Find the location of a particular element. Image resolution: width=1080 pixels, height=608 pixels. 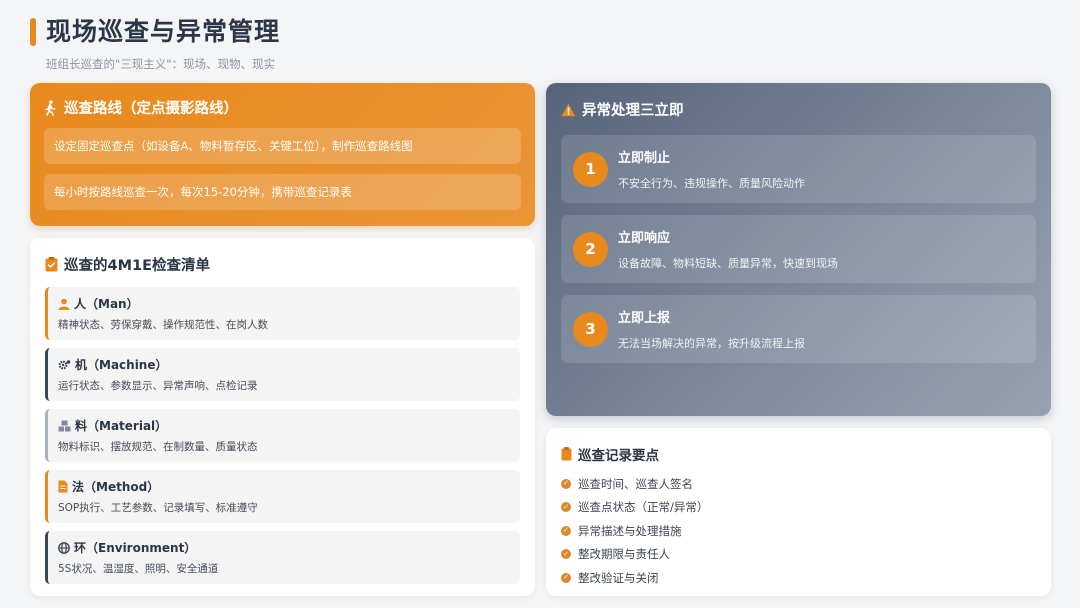

anomaly-step: 1 立即制止 不安全行为、违规操作、质量风险动作 is located at coordinates (798, 169).